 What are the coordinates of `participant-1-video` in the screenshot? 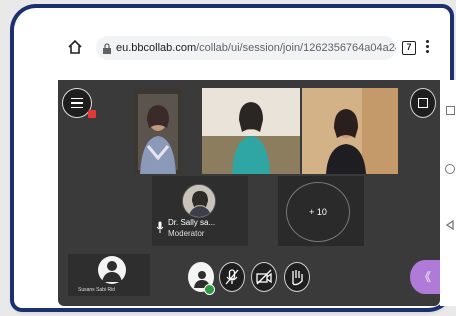 It's located at (158, 131).